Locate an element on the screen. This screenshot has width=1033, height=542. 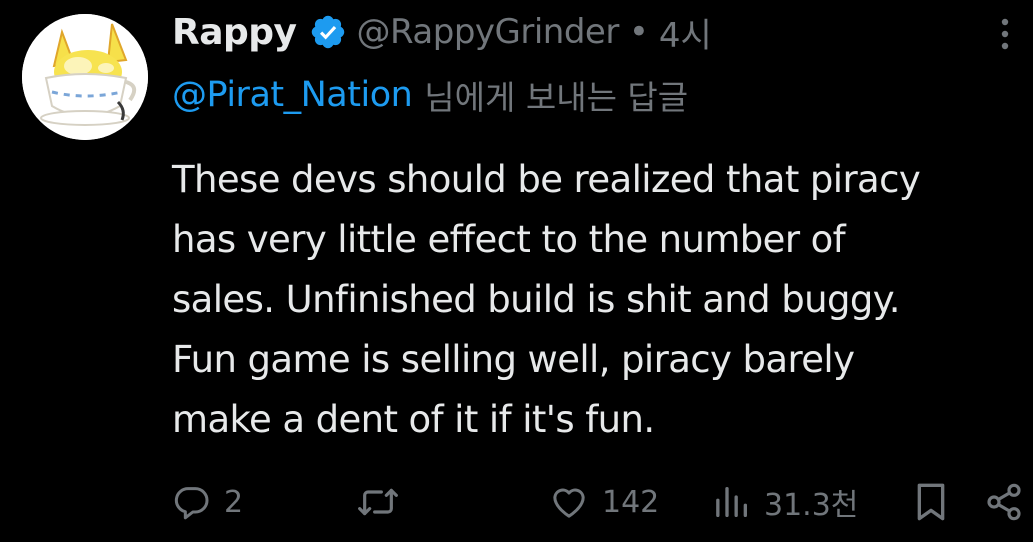
views-bar-chart-icon is located at coordinates (731, 502).